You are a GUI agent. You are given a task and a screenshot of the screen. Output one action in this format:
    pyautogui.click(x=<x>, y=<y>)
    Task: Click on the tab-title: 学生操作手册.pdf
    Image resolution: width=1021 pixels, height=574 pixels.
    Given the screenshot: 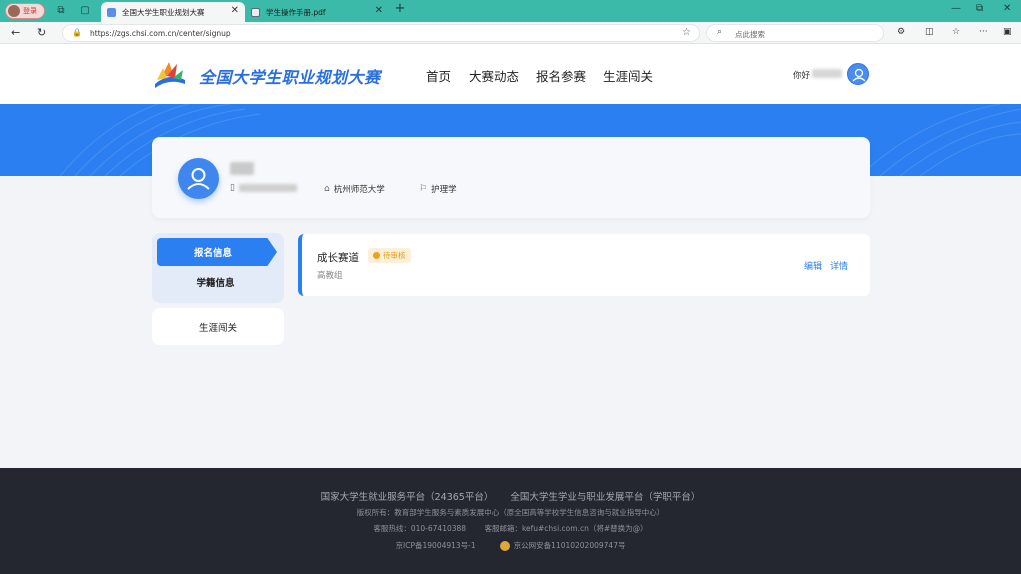 What is the action you would take?
    pyautogui.click(x=296, y=12)
    